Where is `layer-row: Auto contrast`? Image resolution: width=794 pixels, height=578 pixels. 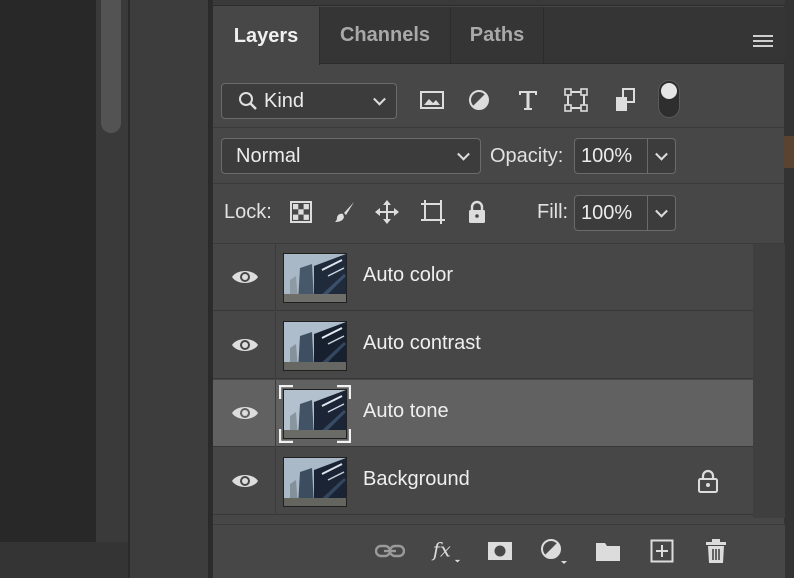
layer-row: Auto contrast is located at coordinates (483, 345).